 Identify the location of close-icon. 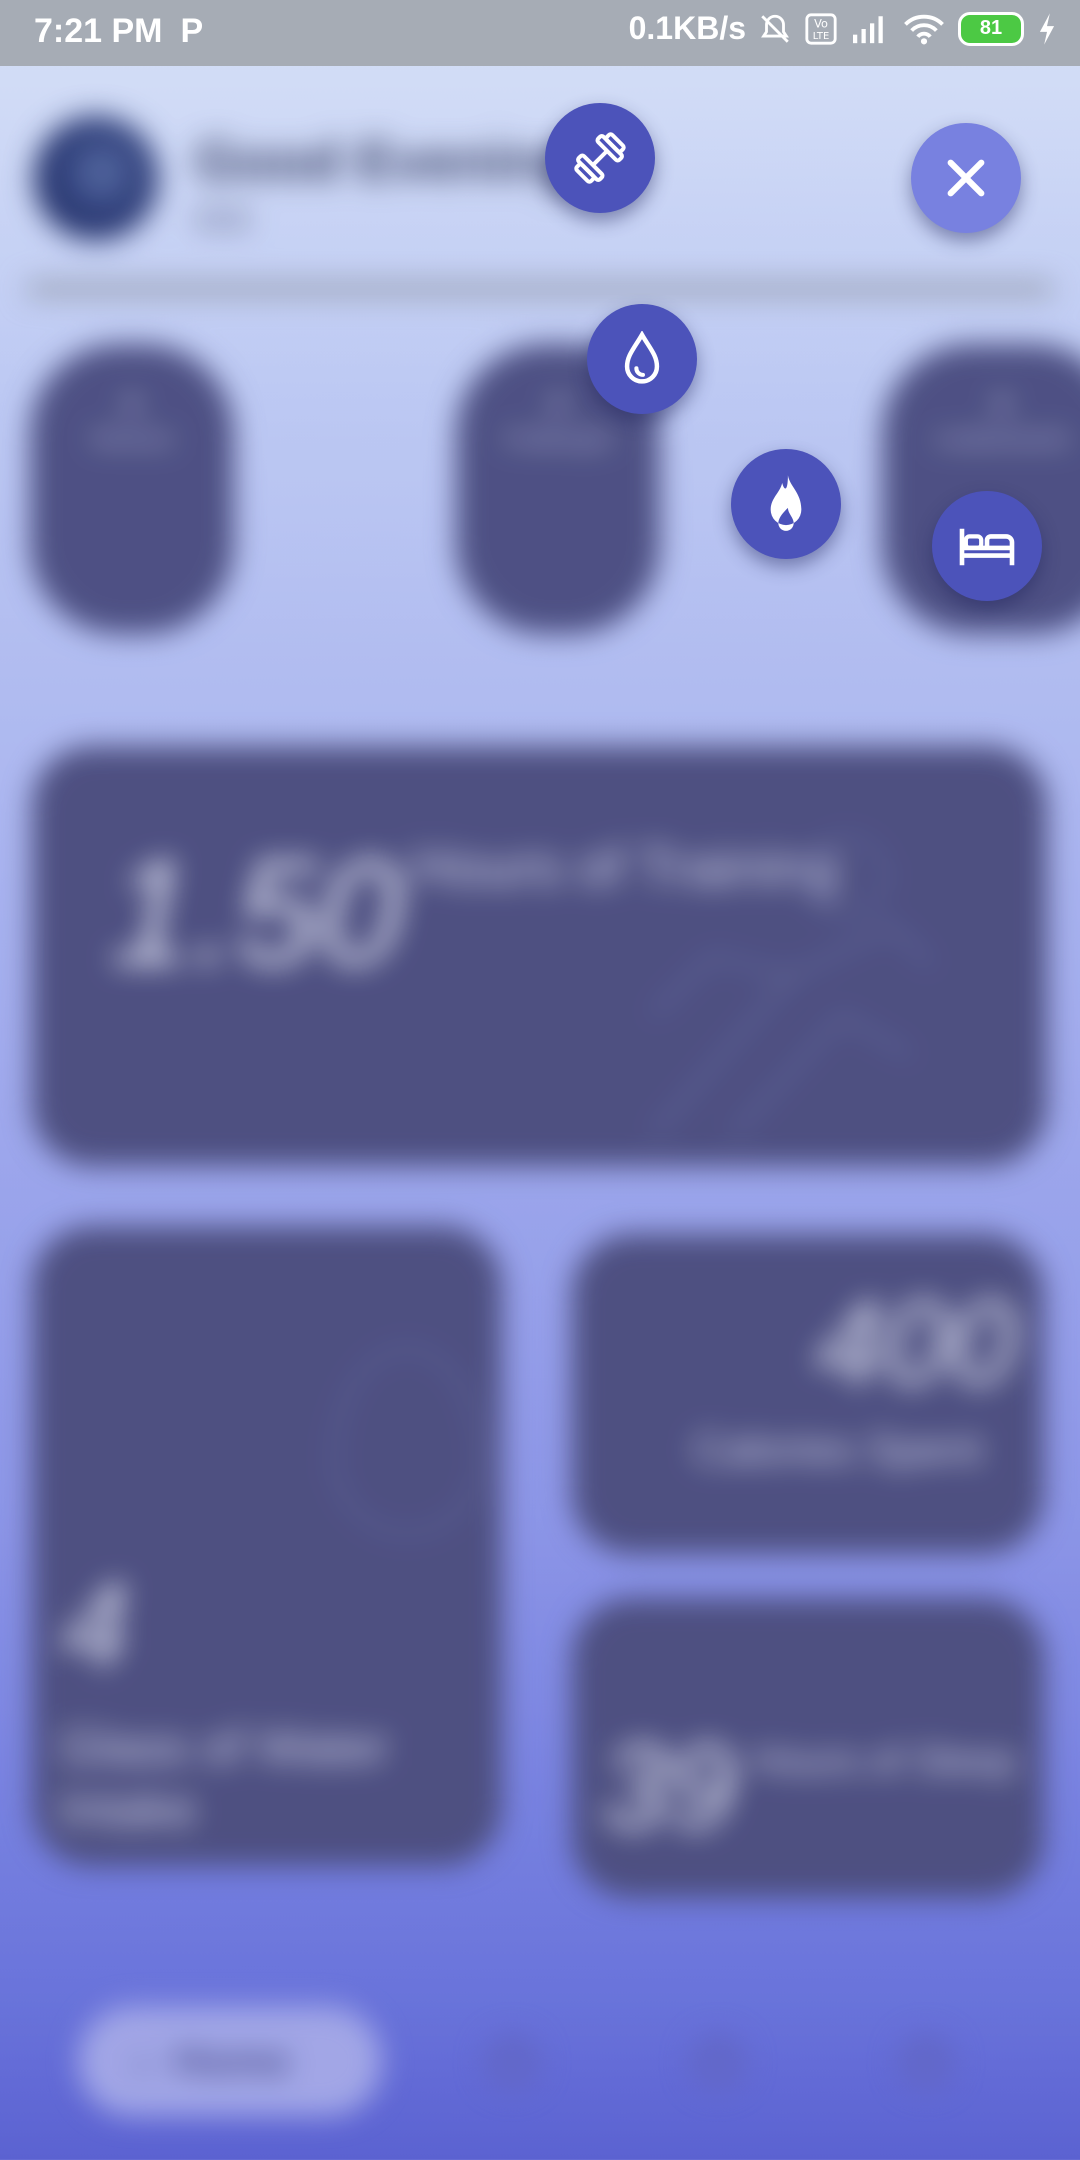
(966, 178).